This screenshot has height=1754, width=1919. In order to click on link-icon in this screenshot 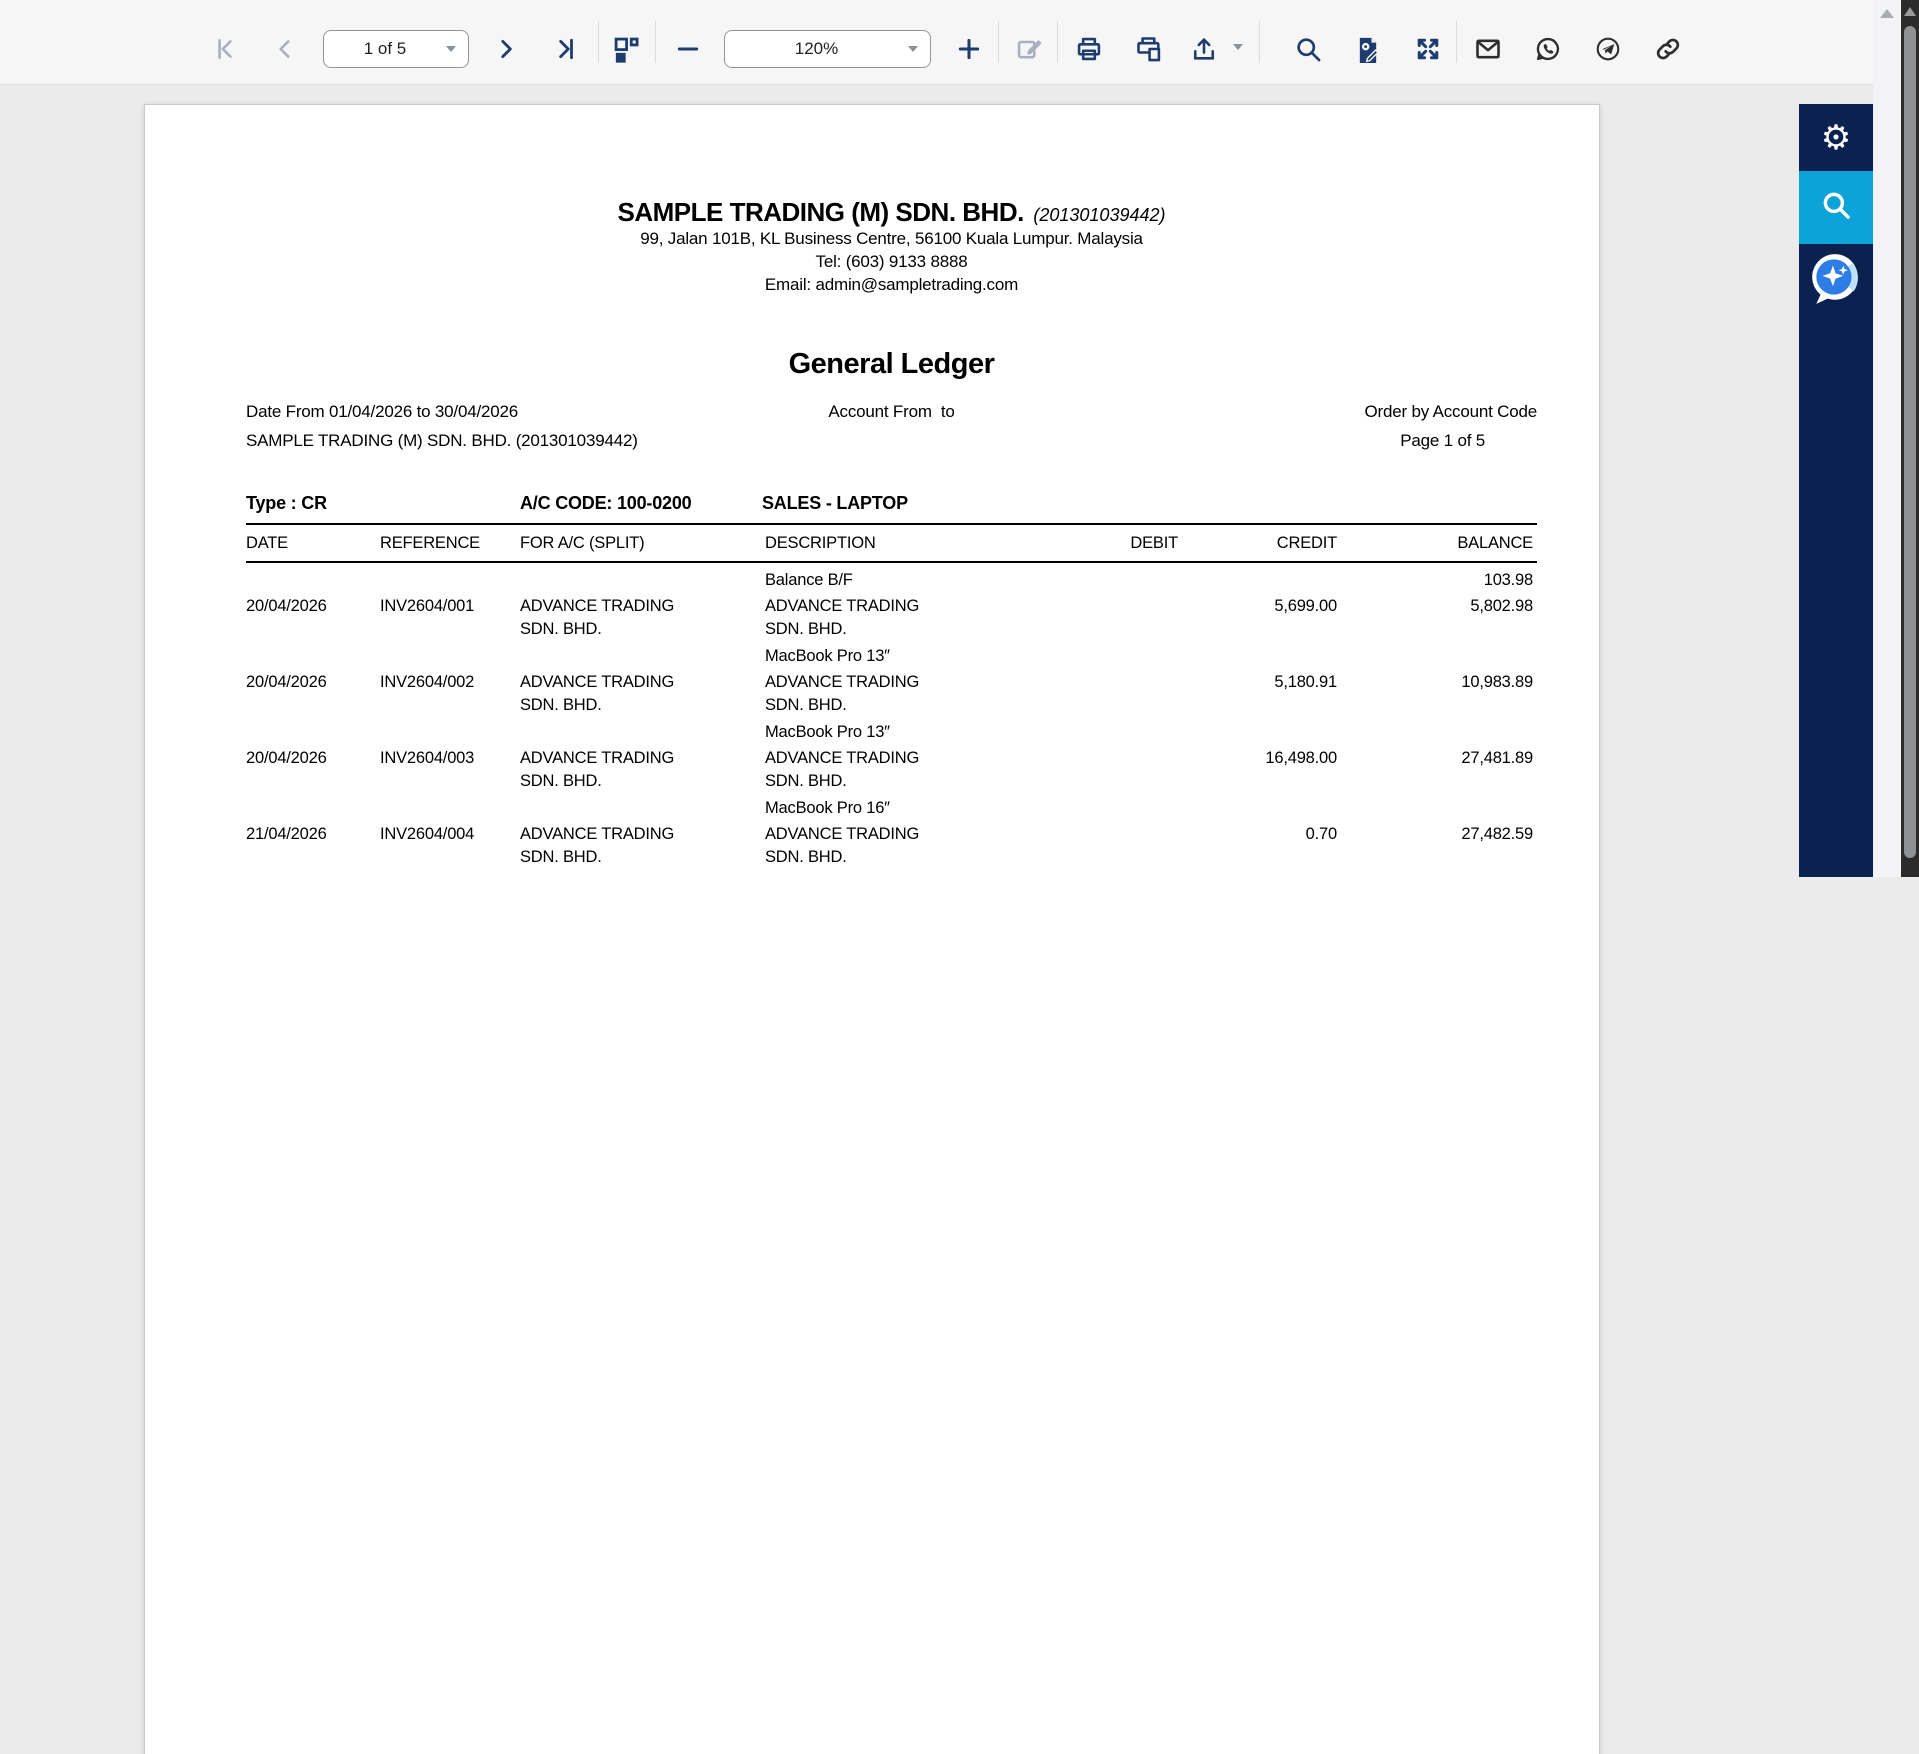, I will do `click(1668, 49)`.